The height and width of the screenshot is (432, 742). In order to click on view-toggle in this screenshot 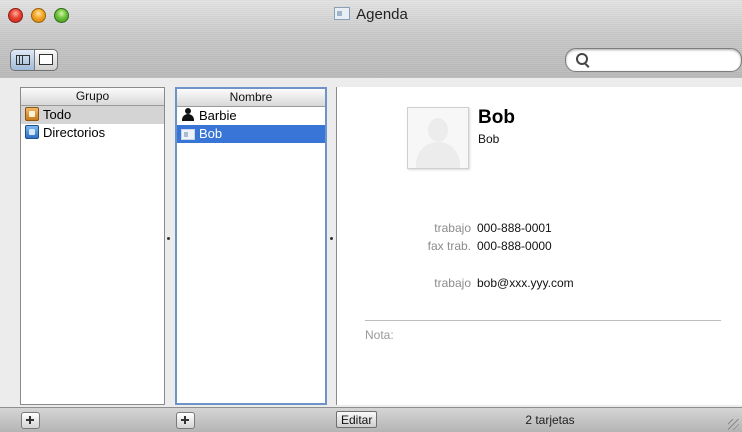, I will do `click(34, 60)`.